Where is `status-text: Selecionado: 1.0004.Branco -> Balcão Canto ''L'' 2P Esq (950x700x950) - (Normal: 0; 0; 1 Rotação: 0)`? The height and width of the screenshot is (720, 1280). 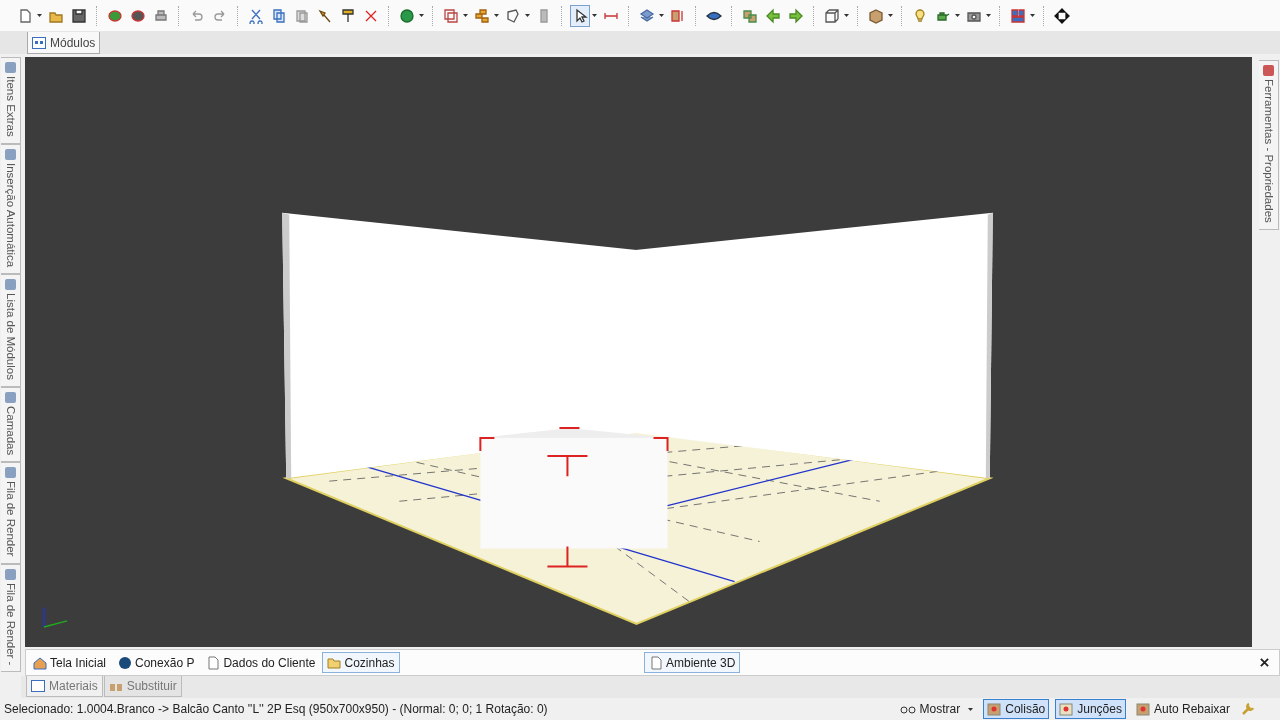
status-text: Selecionado: 1.0004.Branco -> Balcão Canto ''L'' 2P Esq (950x700x950) - (Normal: 0; 0; 1 Rotação: 0) is located at coordinates (276, 709).